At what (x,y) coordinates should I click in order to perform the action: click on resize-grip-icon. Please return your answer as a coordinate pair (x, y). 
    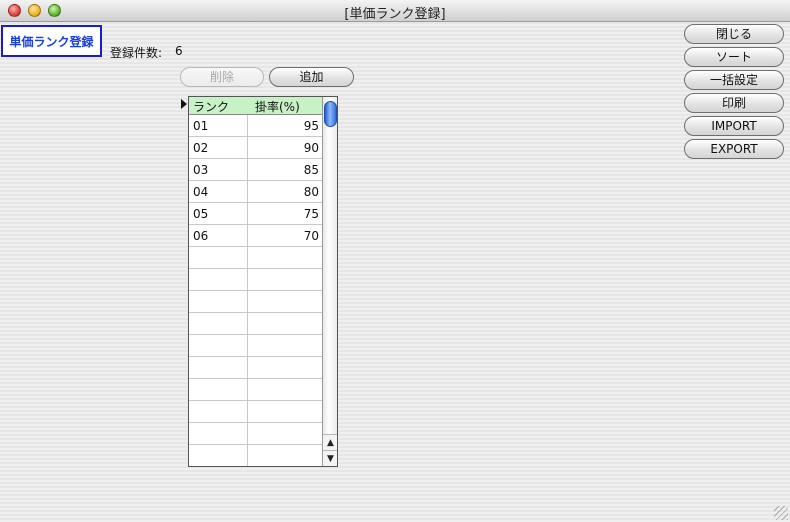
    Looking at the image, I should click on (781, 513).